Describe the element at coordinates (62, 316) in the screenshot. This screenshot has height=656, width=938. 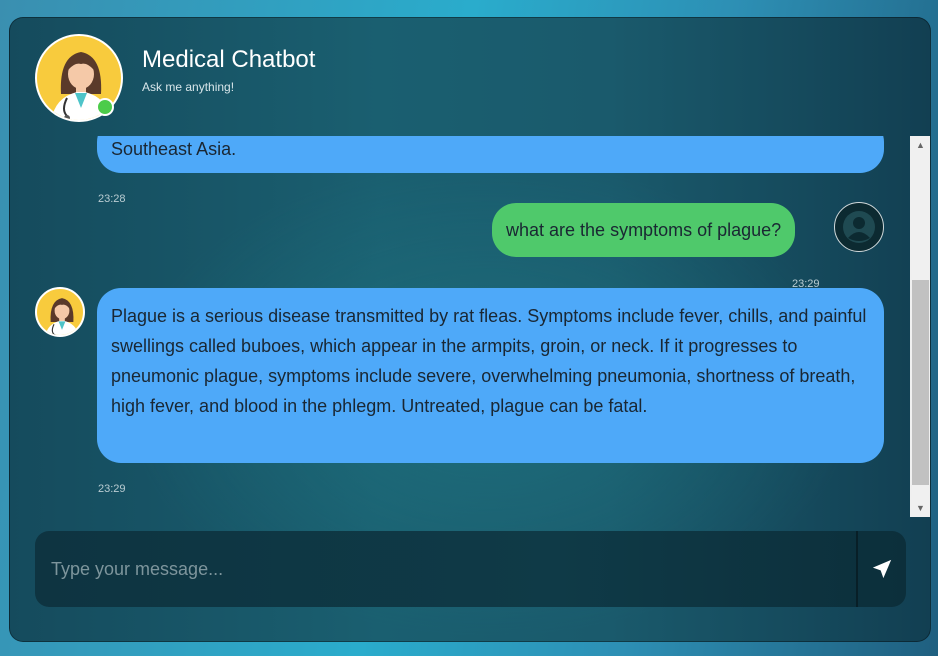
I see `doctor-icon` at that location.